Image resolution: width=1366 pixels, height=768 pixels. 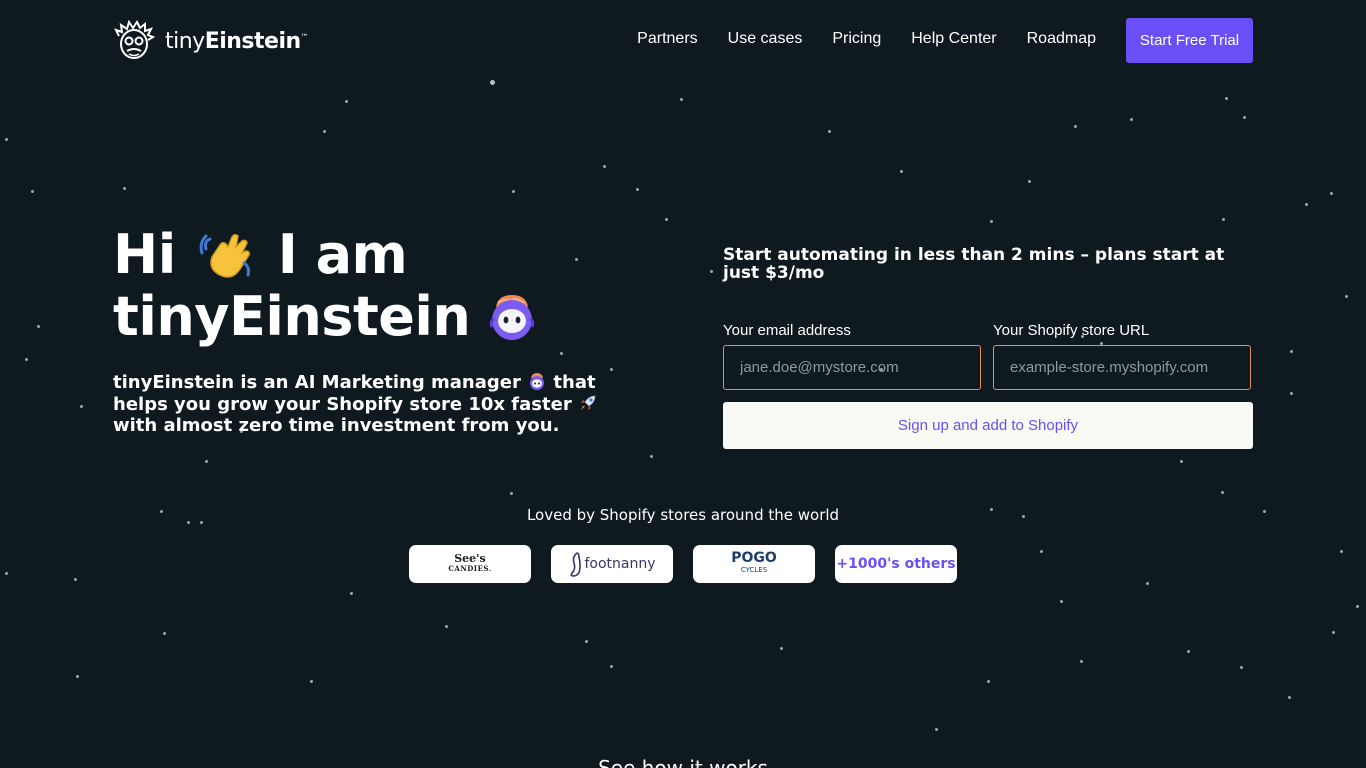 What do you see at coordinates (1122, 367) in the screenshot?
I see `store-url-input` at bounding box center [1122, 367].